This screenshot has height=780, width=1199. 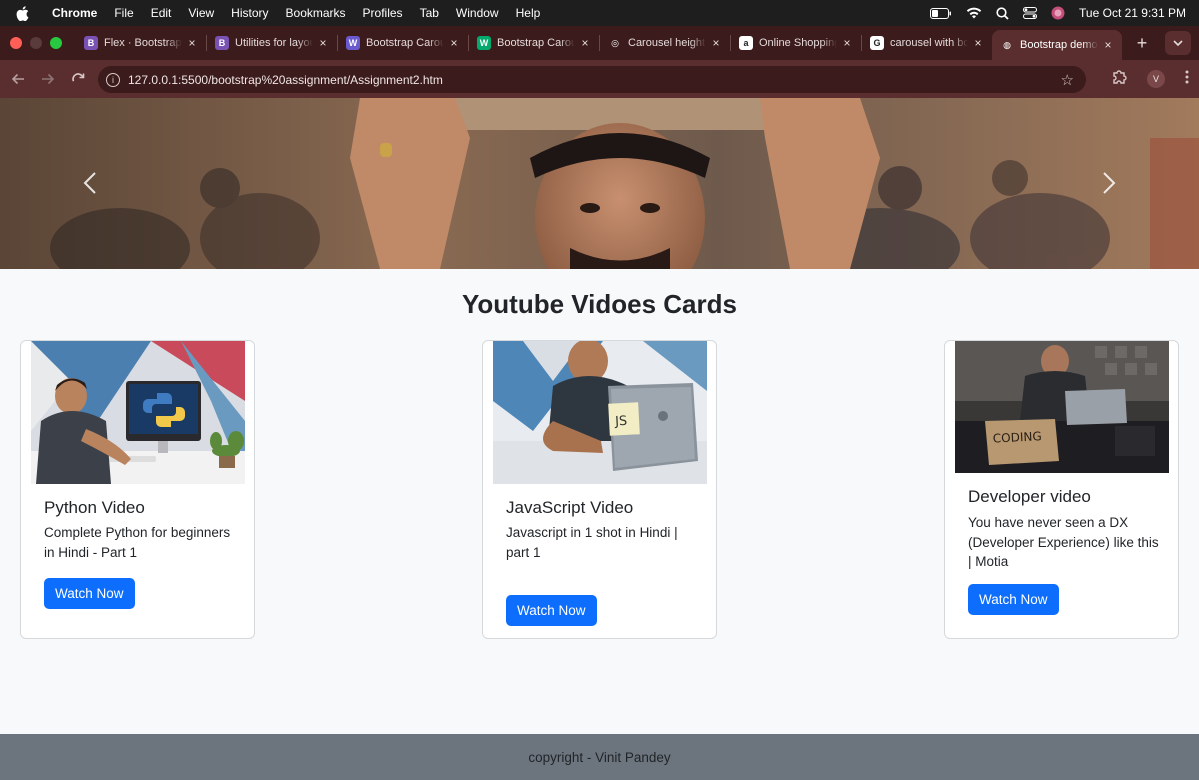 What do you see at coordinates (1030, 13) in the screenshot?
I see `control-center-icon` at bounding box center [1030, 13].